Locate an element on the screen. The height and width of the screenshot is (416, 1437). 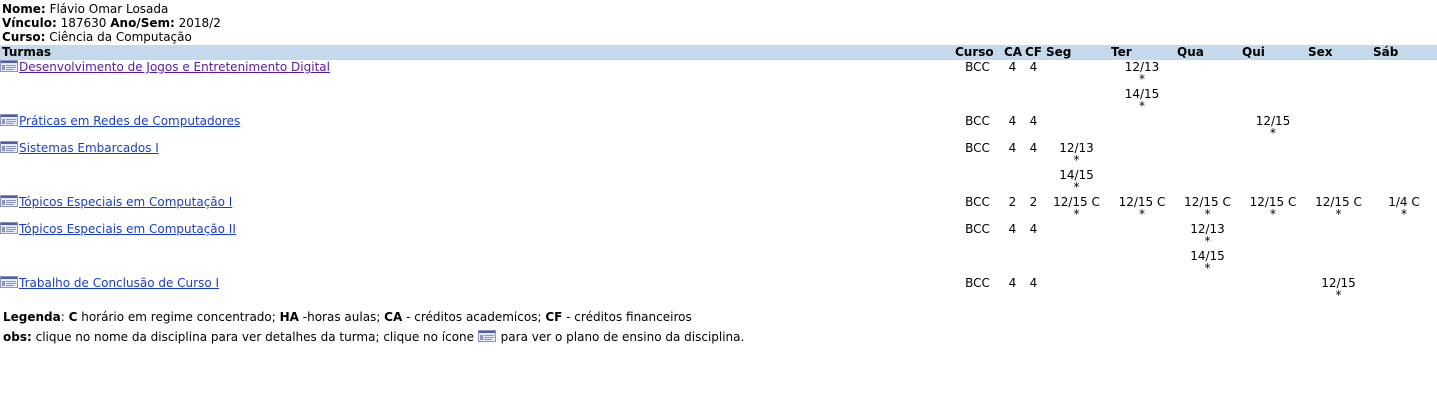
cf-cell: 2 is located at coordinates (1033, 202).